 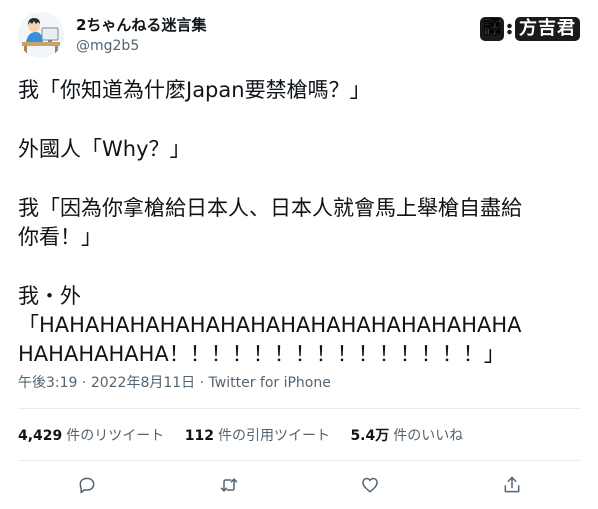 What do you see at coordinates (270, 325) in the screenshot?
I see `tweet-line: 「HAHAHAHAHAHAHAHAHAHAHAHAHAHAHAHA` at bounding box center [270, 325].